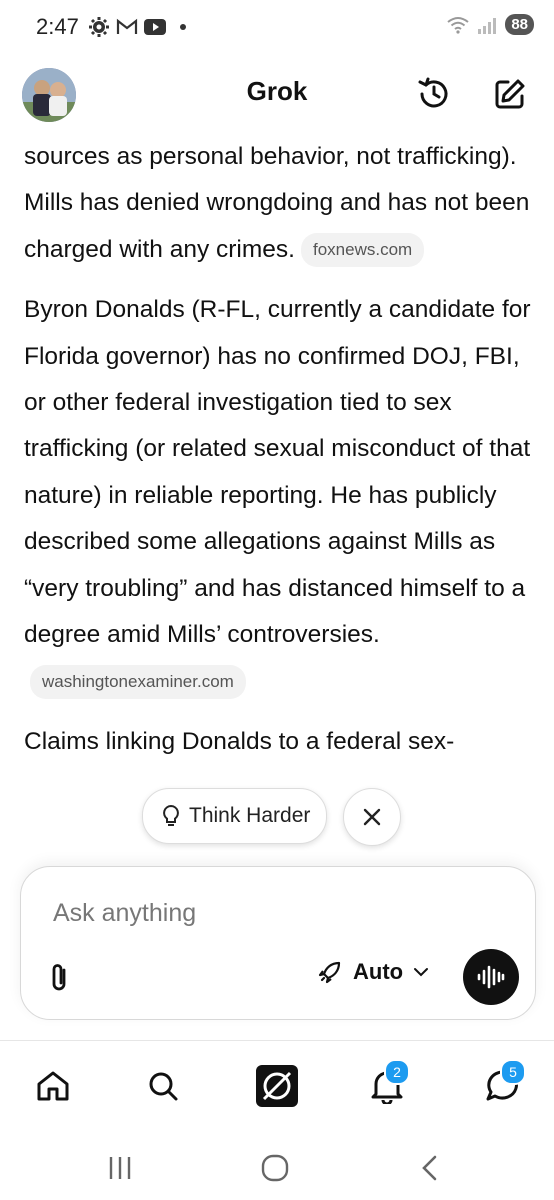 This screenshot has height=1200, width=554. I want to click on system-nav-bar, so click(277, 1167).